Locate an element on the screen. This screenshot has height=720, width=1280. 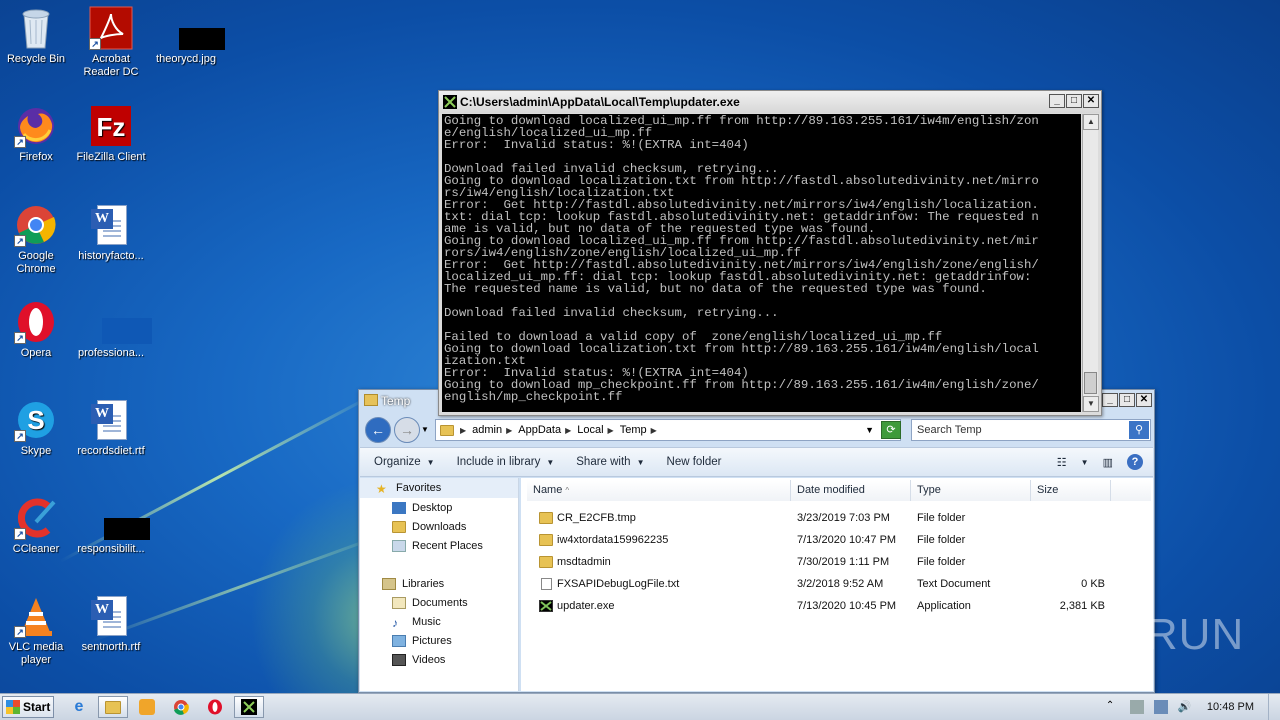
file-explorer-icon is located at coordinates (113, 707).